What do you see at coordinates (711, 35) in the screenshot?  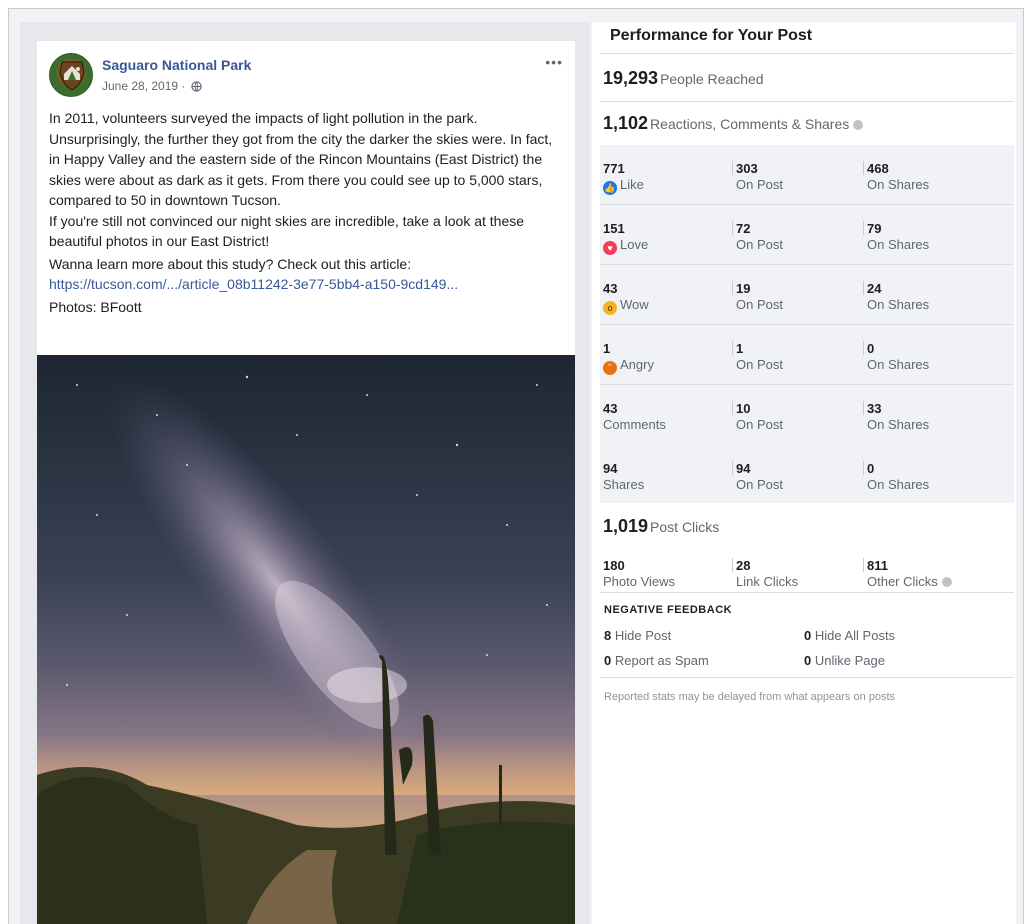 I see `panel-title: Performance for Your Post` at bounding box center [711, 35].